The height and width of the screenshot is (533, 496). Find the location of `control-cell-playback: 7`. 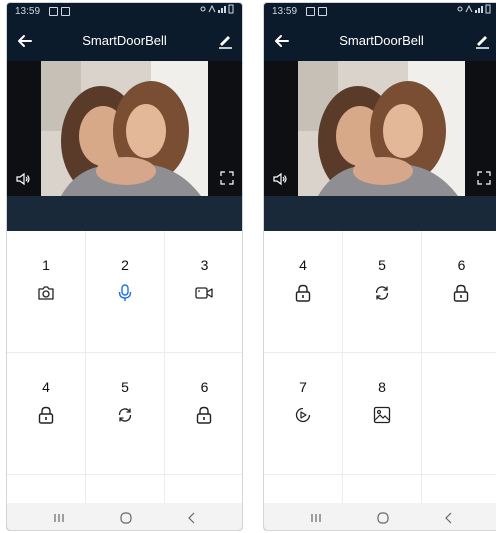

control-cell-playback: 7 is located at coordinates (303, 414).